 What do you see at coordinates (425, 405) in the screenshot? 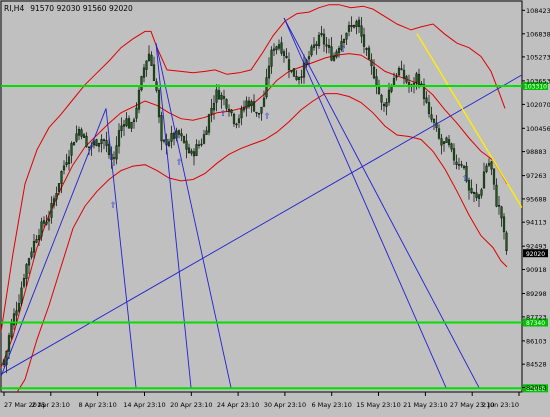
I see `time-tick-label: 21 May 23:10` at bounding box center [425, 405].